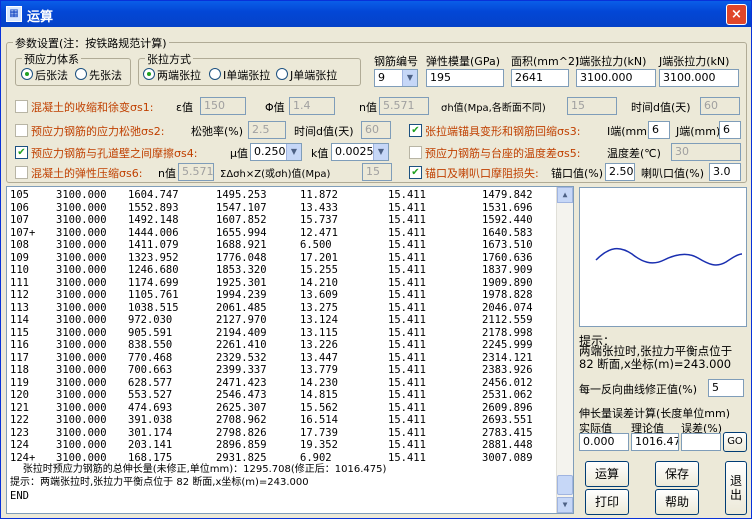 This screenshot has height=519, width=752. I want to click on scroll-up-icon: ▲, so click(565, 195).